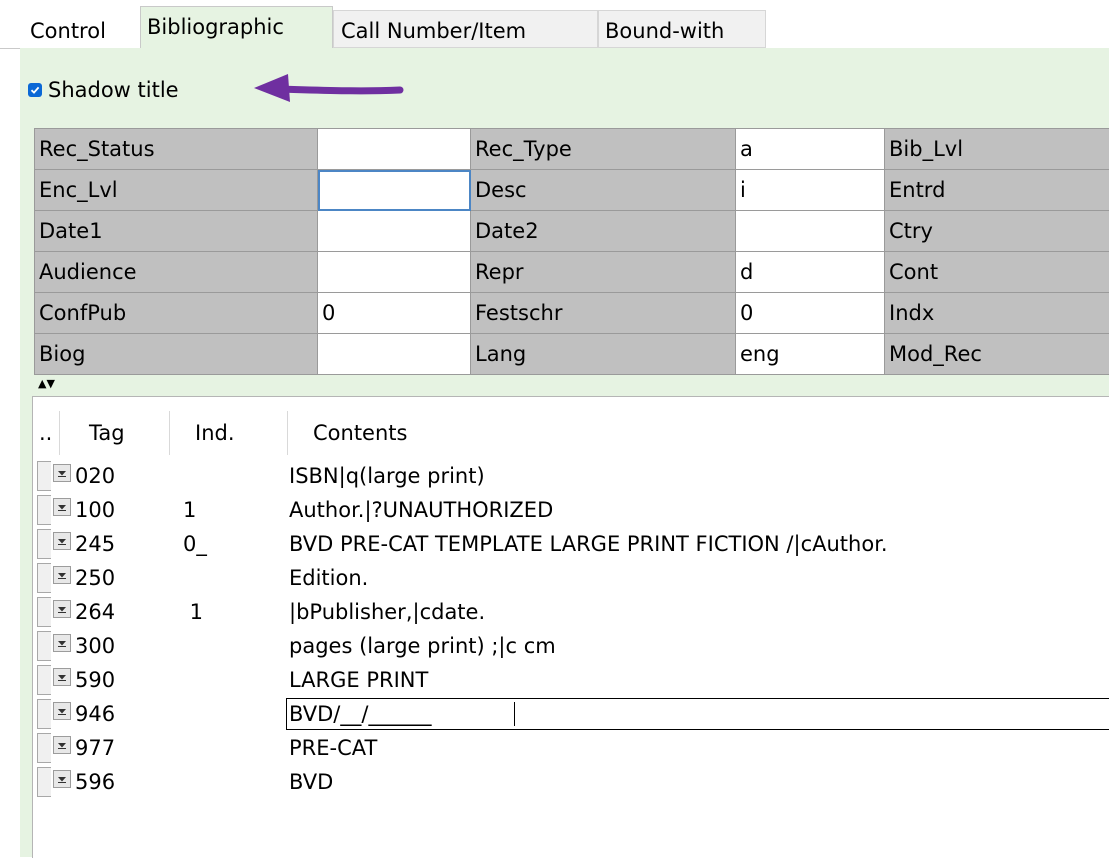 Image resolution: width=1109 pixels, height=858 pixels. What do you see at coordinates (93, 612) in the screenshot?
I see `field-tag: 264` at bounding box center [93, 612].